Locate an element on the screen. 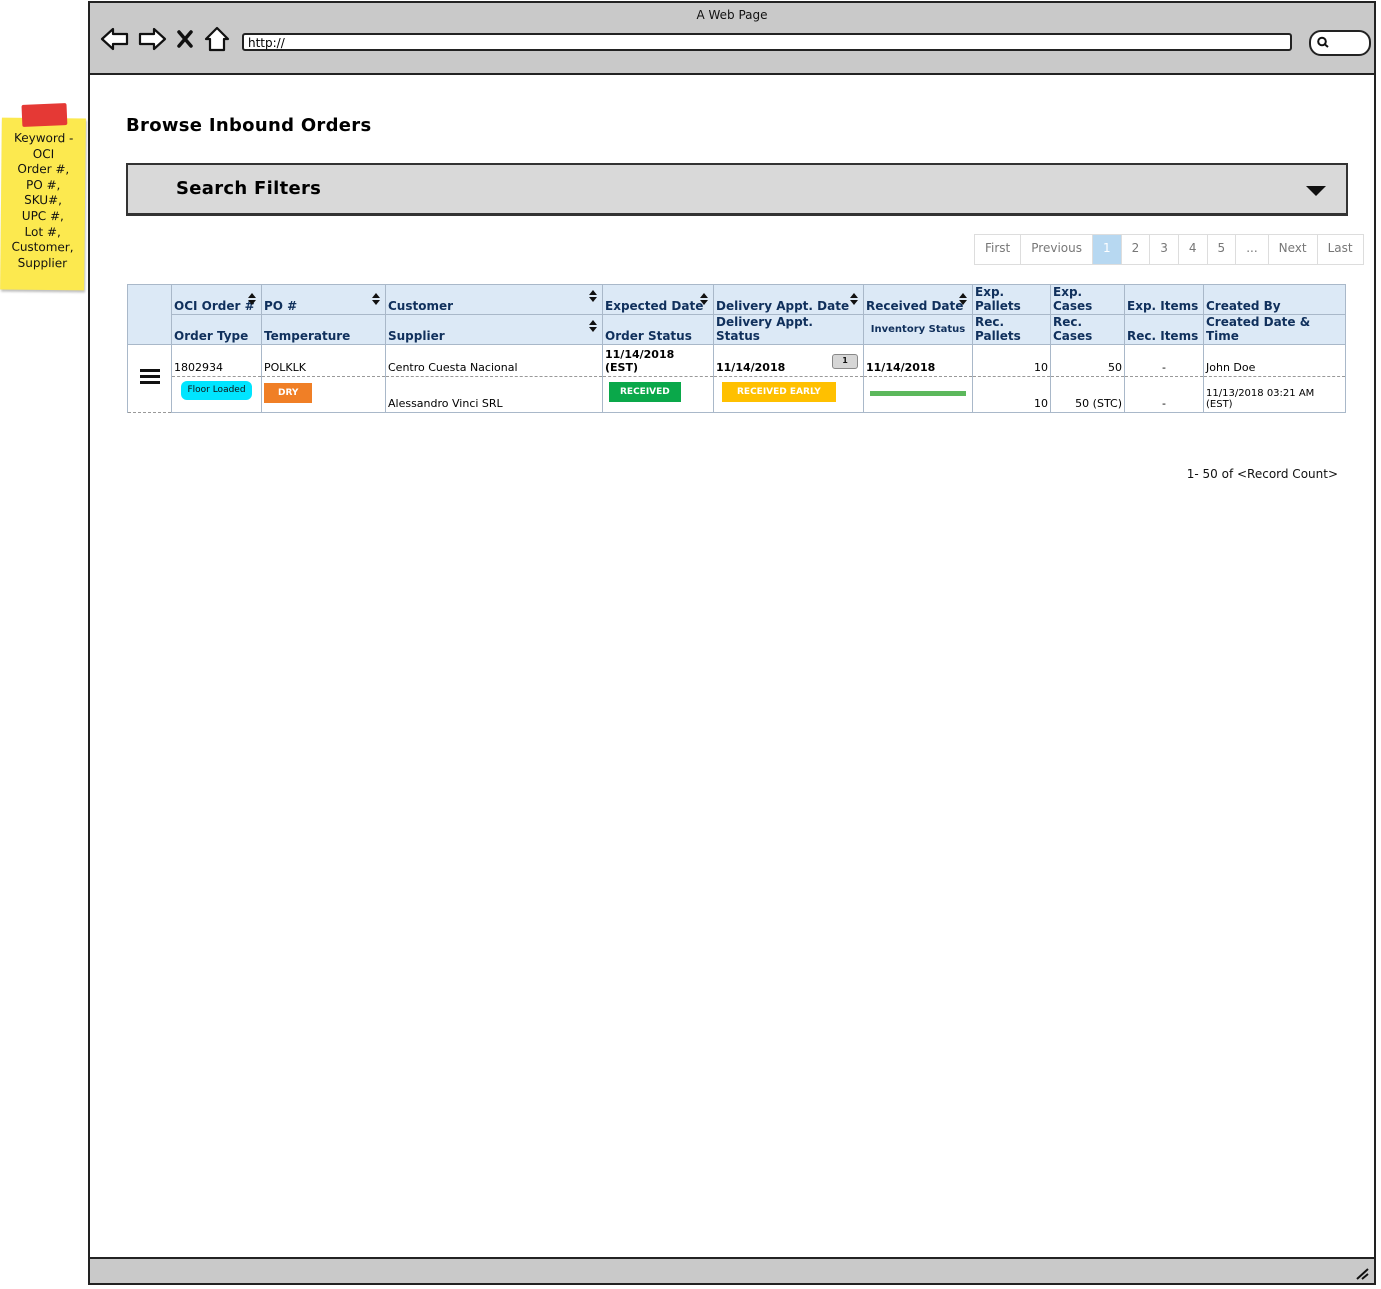 The height and width of the screenshot is (1289, 1381). cell-rec-items: - is located at coordinates (1164, 394).